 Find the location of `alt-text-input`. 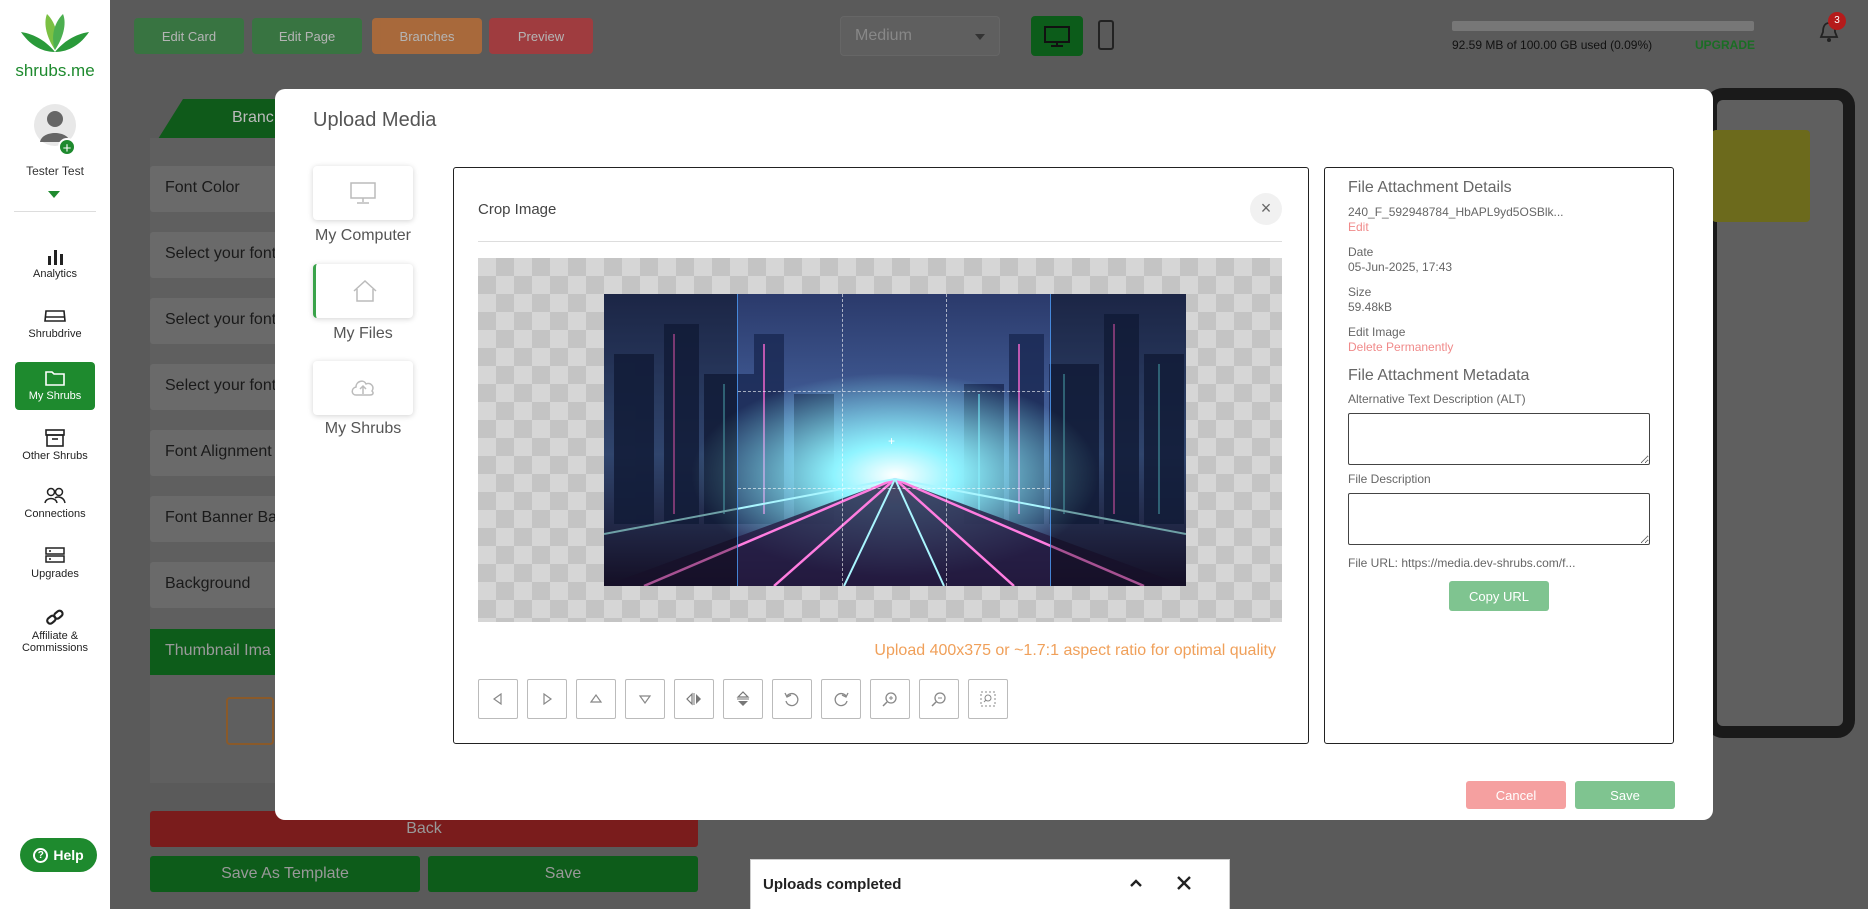

alt-text-input is located at coordinates (1499, 439).